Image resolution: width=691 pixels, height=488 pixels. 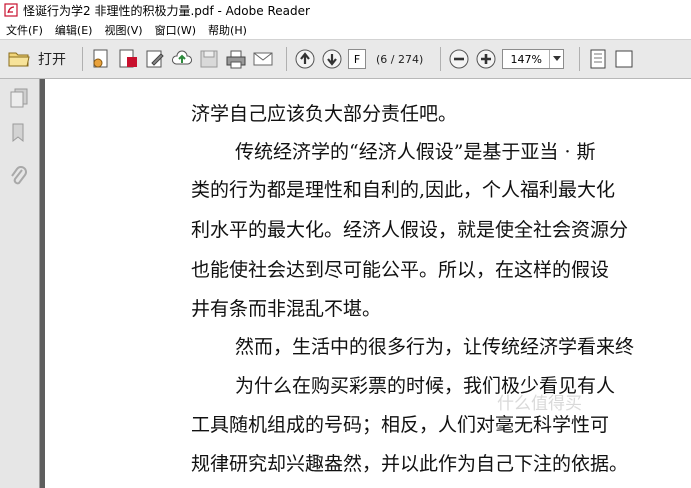 What do you see at coordinates (410, 230) in the screenshot?
I see `text-line: 利水平的最大化。经济人假设，就是使全社会资源分` at bounding box center [410, 230].